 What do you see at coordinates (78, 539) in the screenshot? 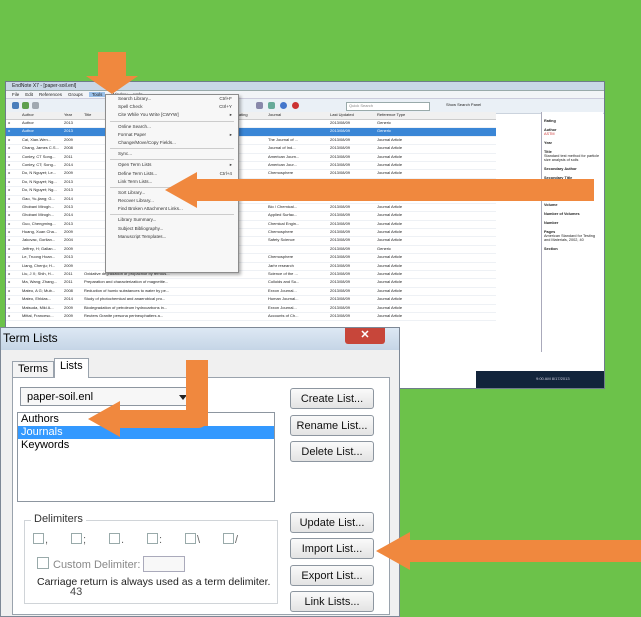
I see `delimiter-checkbox: ;` at bounding box center [78, 539].